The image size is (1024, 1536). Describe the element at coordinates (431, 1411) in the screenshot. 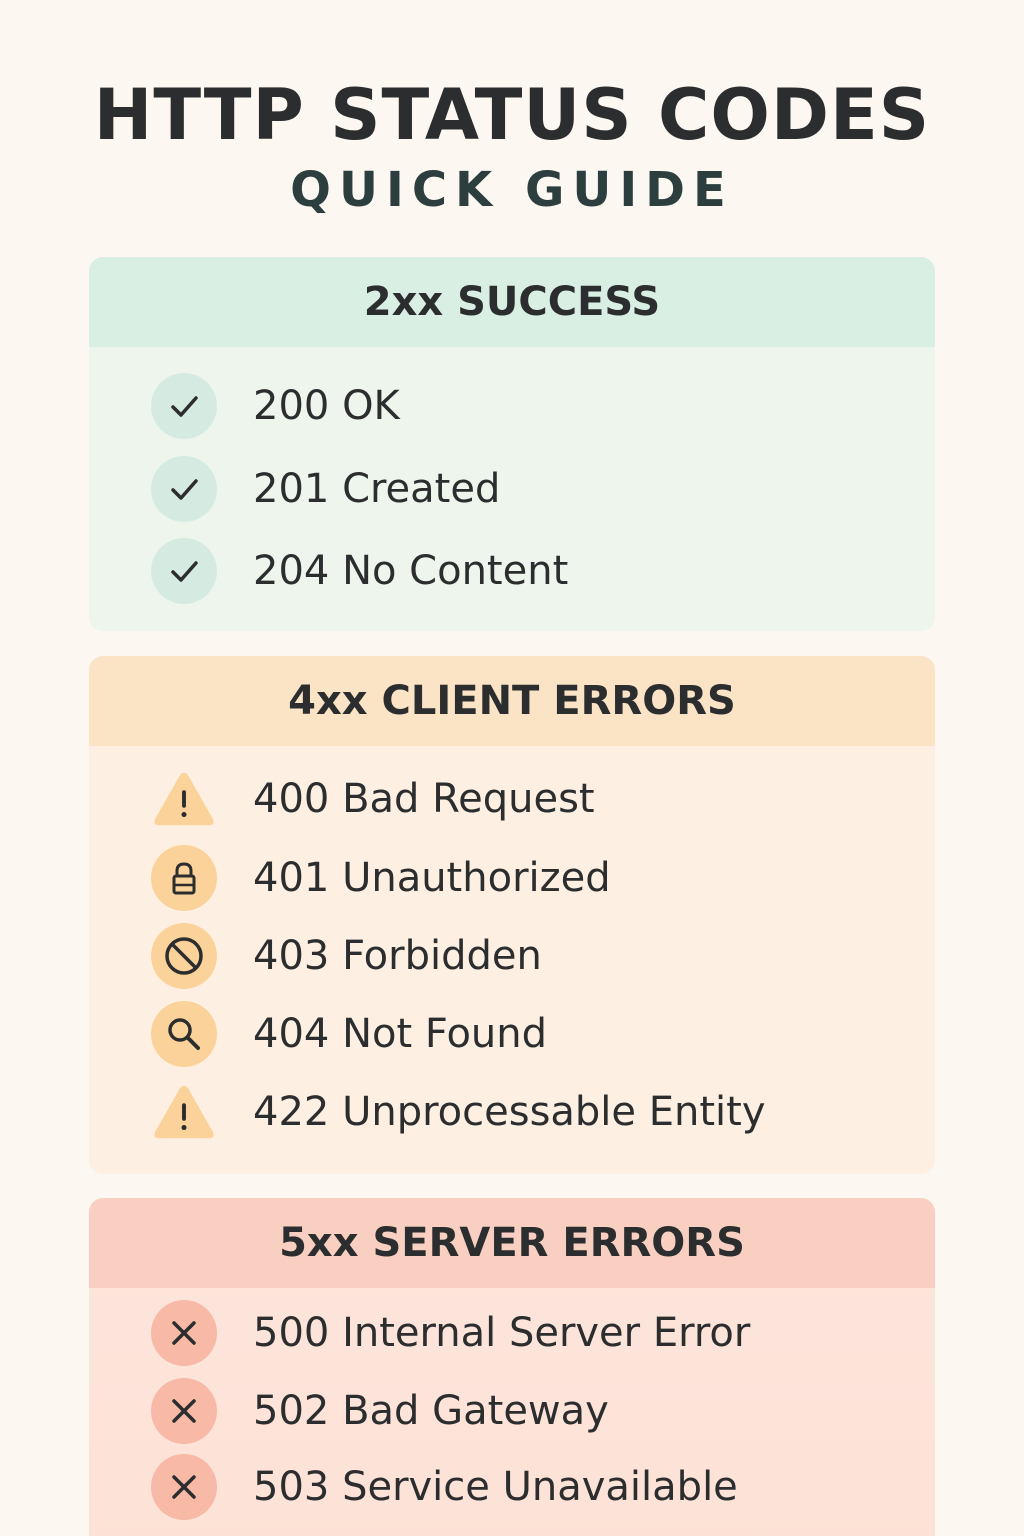

I see `status-label: 502 Bad Gateway` at that location.